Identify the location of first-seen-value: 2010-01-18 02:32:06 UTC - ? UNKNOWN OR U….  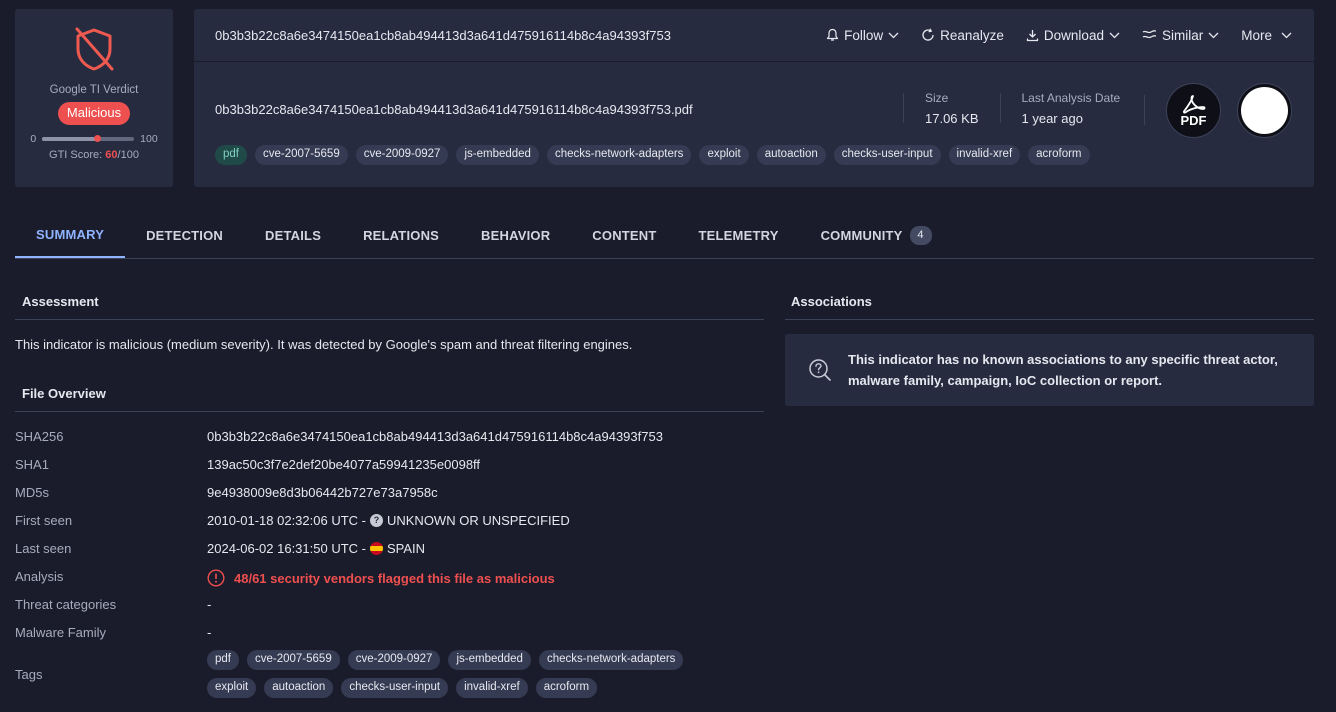
(388, 520).